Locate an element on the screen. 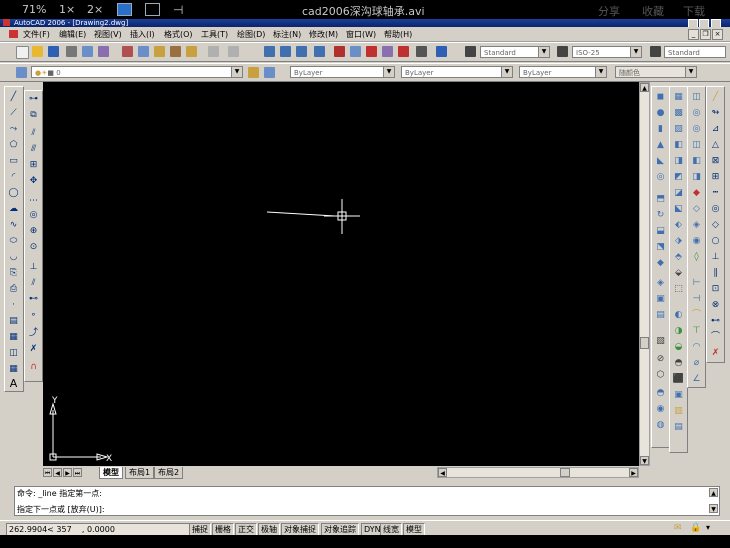 The height and width of the screenshot is (548, 730). copy-icon is located at coordinates (143, 51).